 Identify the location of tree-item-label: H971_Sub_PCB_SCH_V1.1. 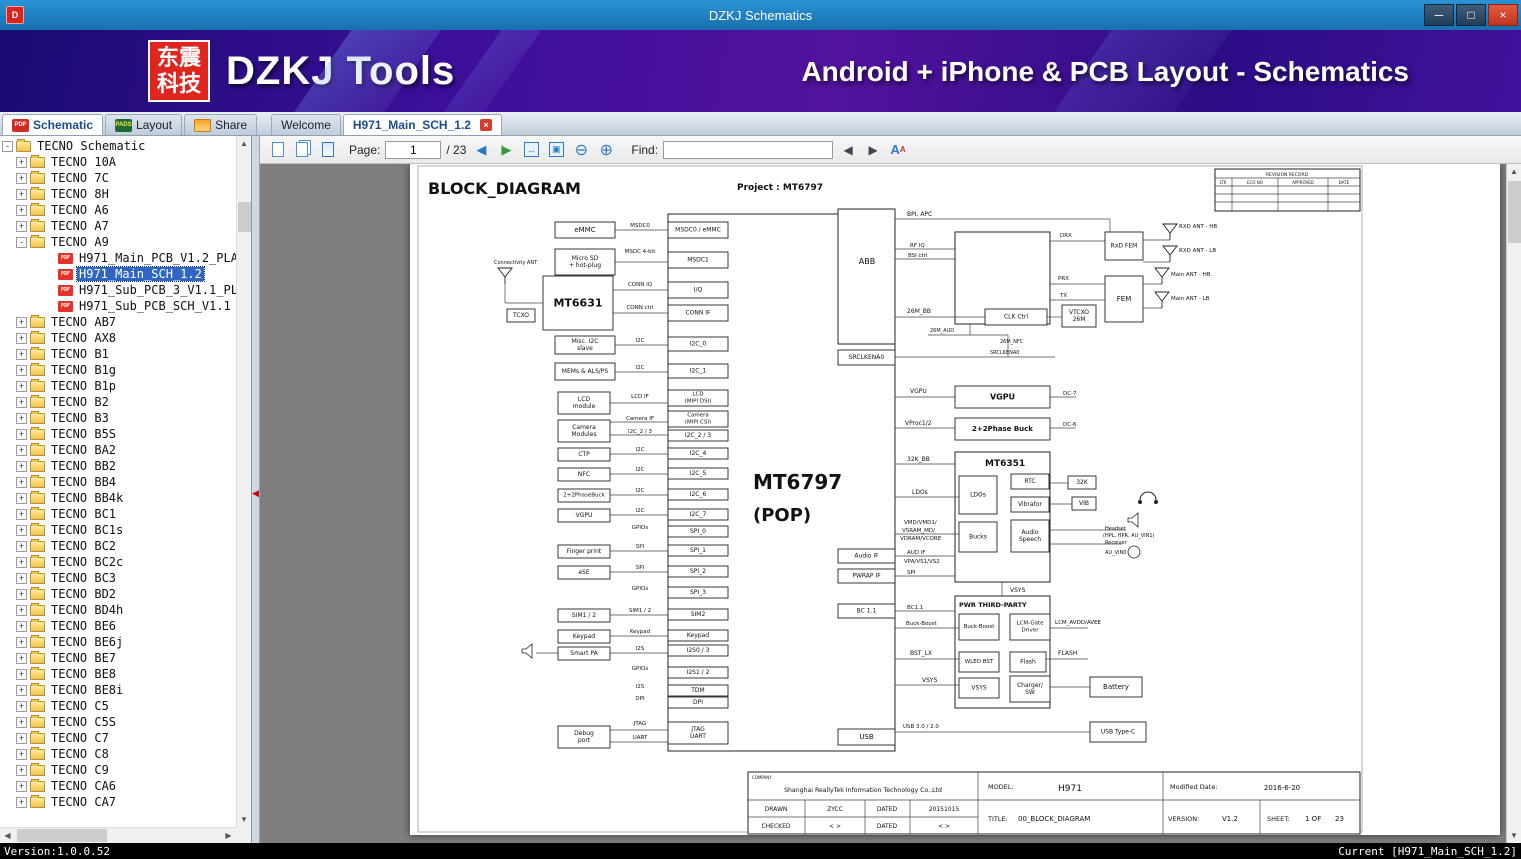
(155, 306).